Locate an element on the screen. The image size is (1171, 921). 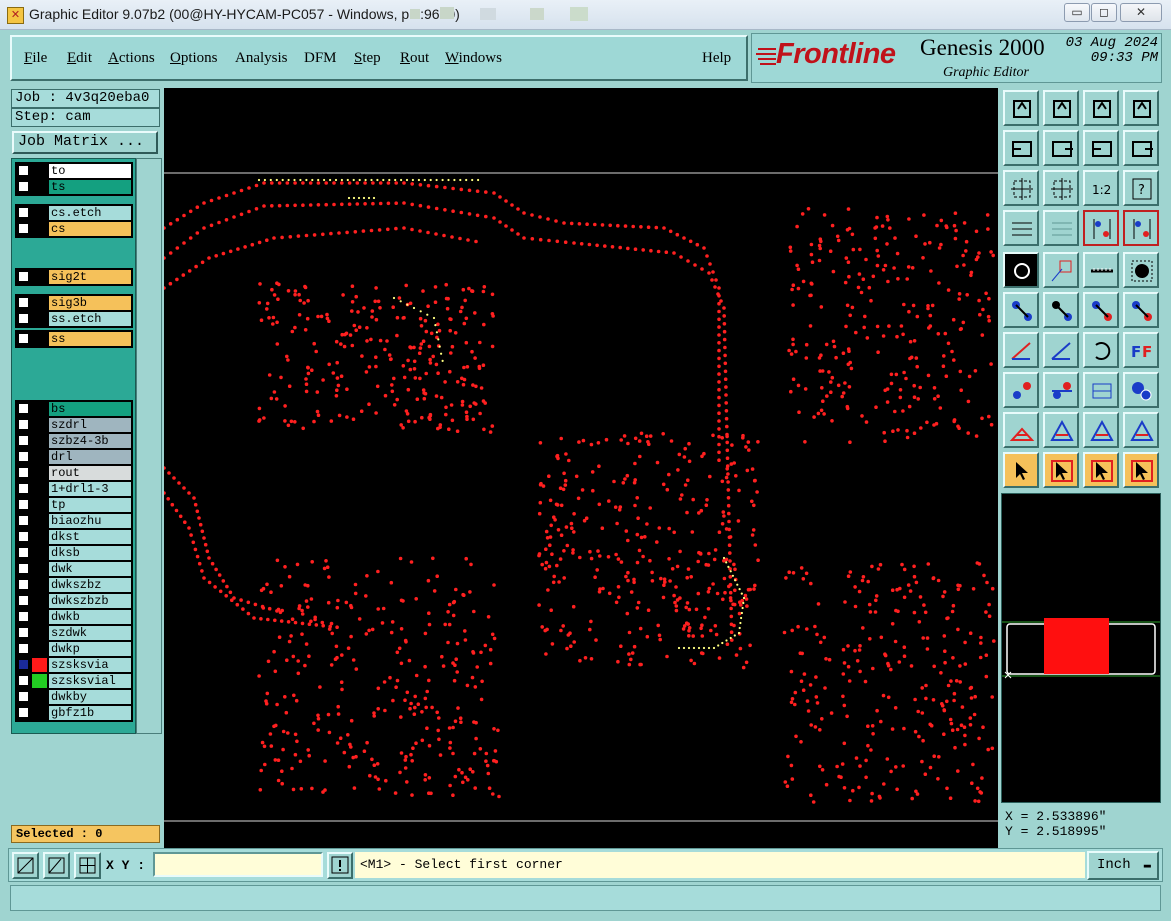
layer-row: ss.etch is located at coordinates (74, 319).